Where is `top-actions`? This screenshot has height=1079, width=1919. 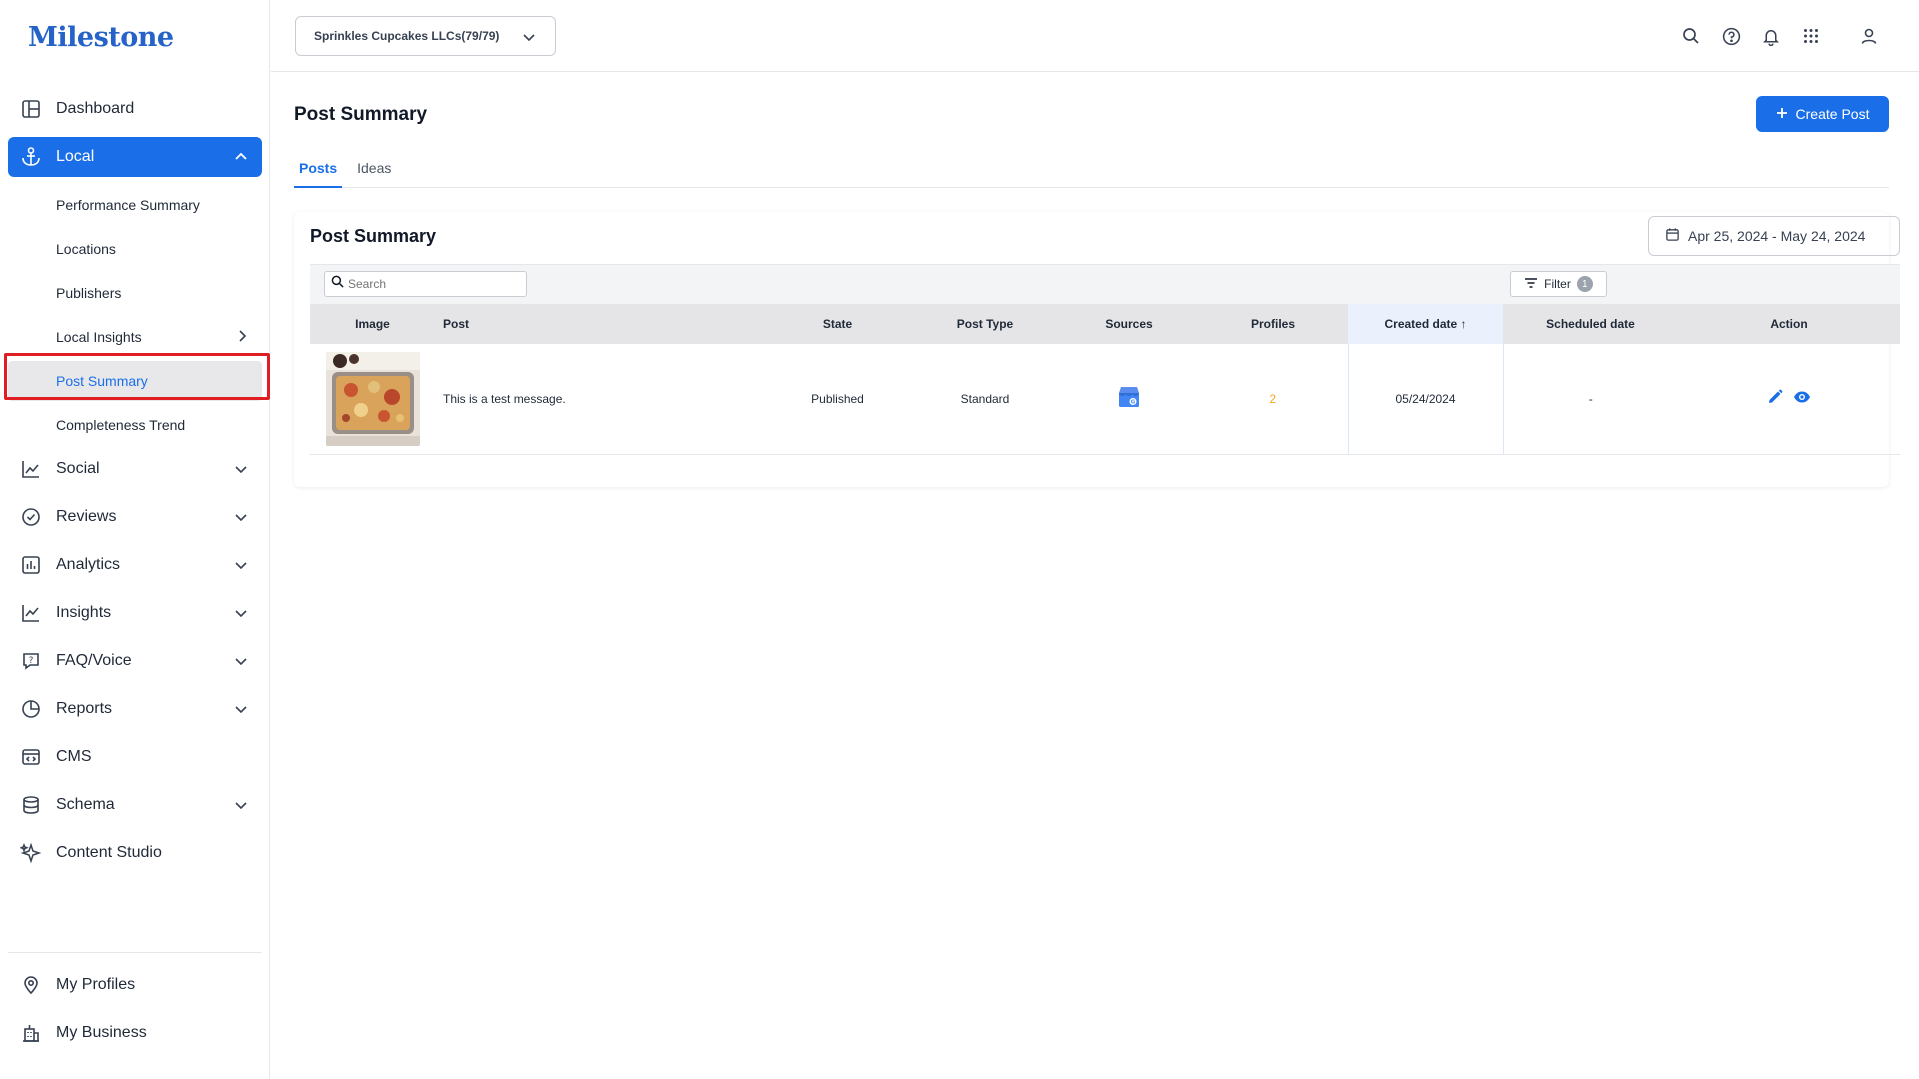
top-actions is located at coordinates (1780, 36).